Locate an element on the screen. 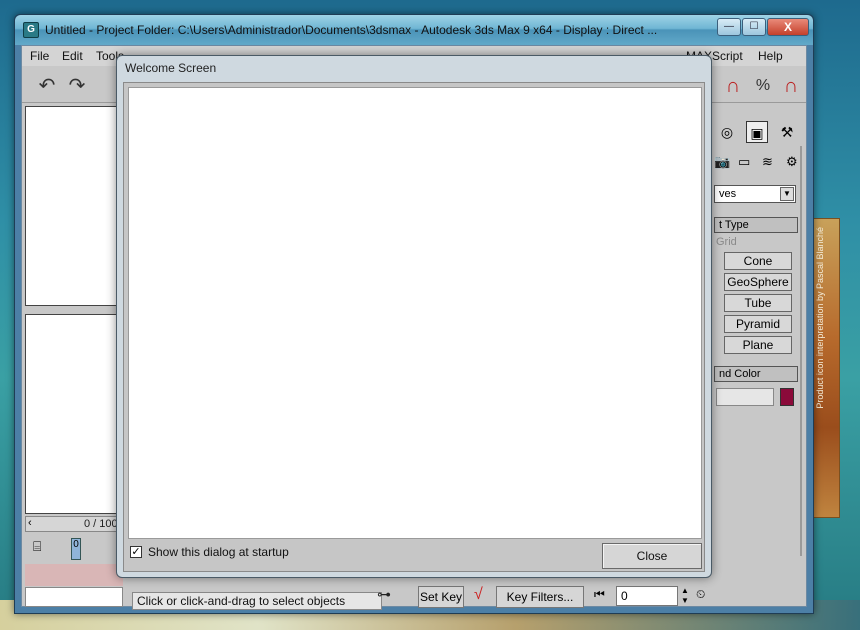  show-at-startup-label: Show this dialog at startup is located at coordinates (218, 552).